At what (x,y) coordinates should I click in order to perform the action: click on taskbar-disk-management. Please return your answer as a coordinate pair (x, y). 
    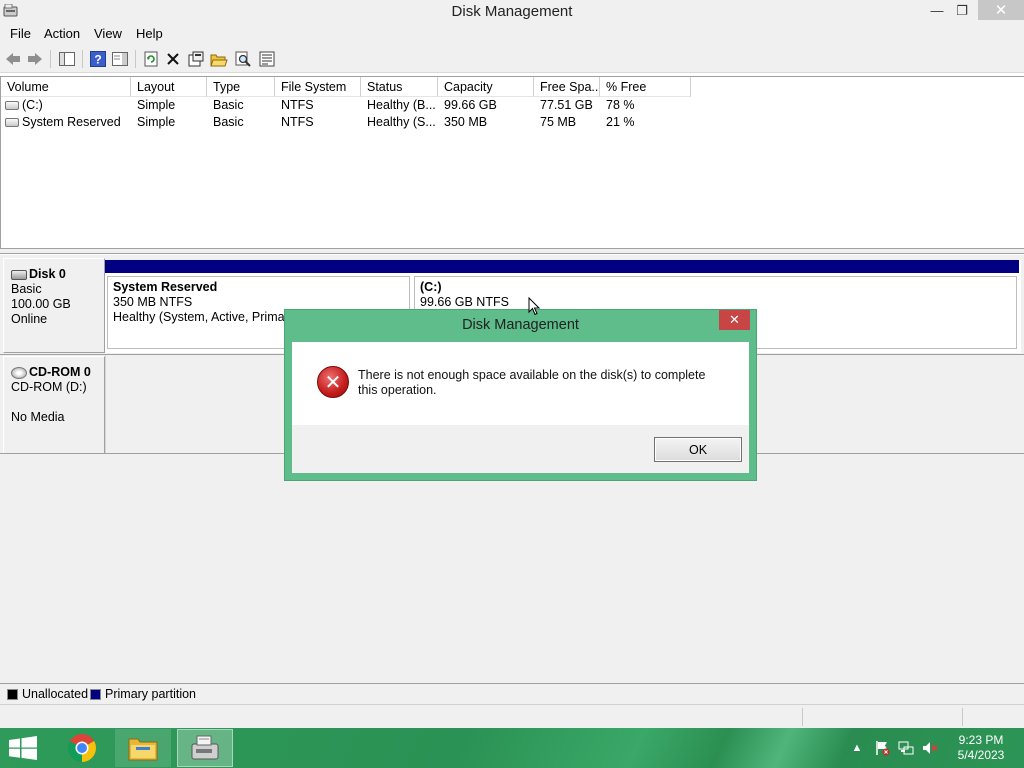
    Looking at the image, I should click on (205, 748).